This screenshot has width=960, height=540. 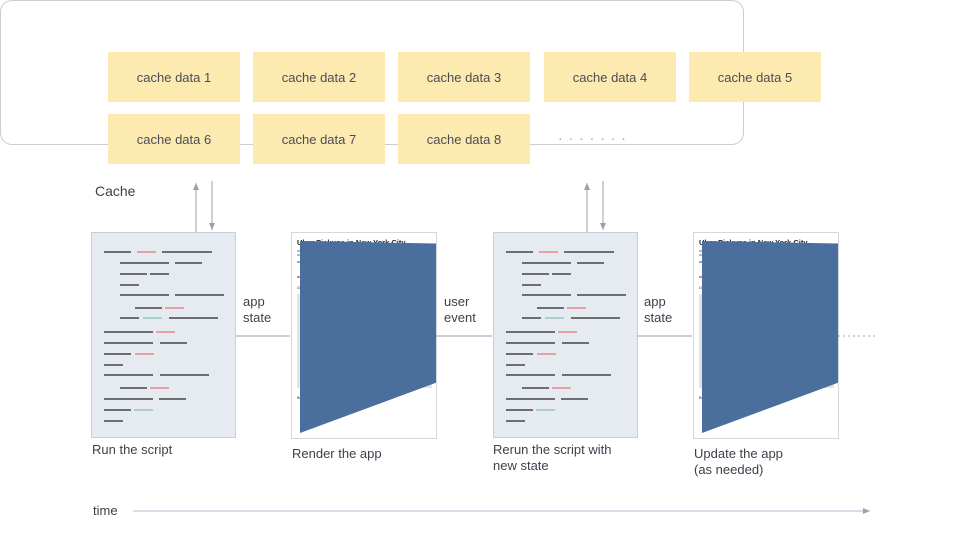 I want to click on connector-label: user event, so click(x=460, y=309).